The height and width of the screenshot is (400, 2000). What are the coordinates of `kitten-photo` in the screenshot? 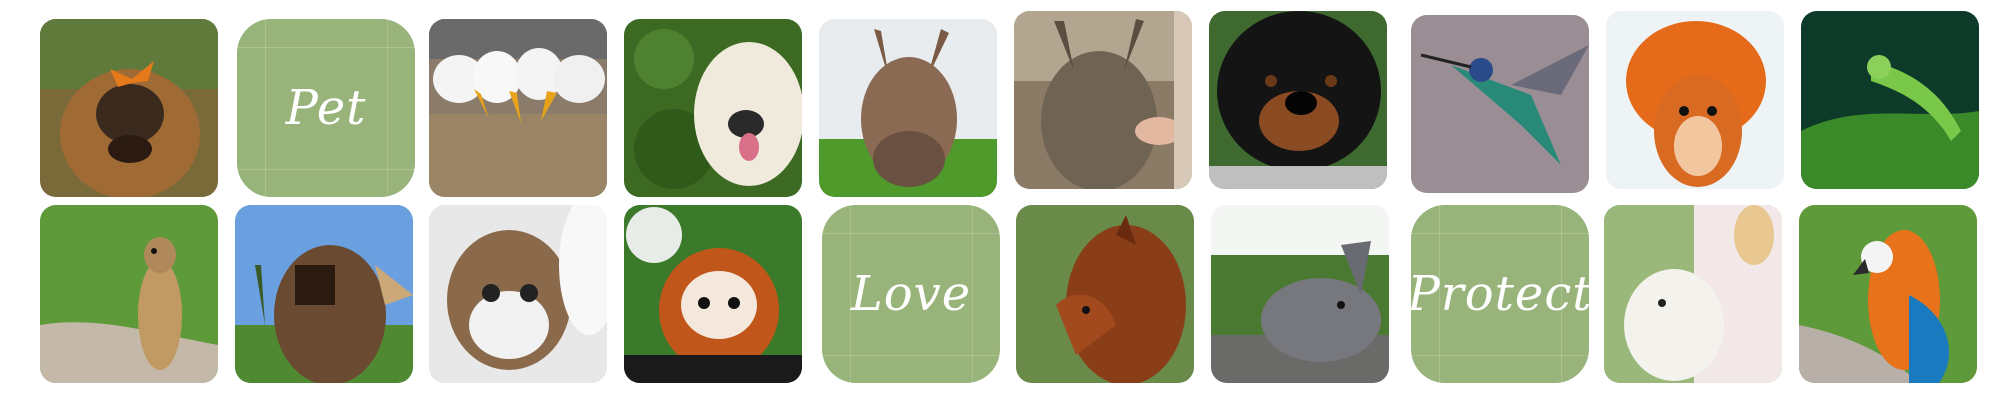 It's located at (518, 294).